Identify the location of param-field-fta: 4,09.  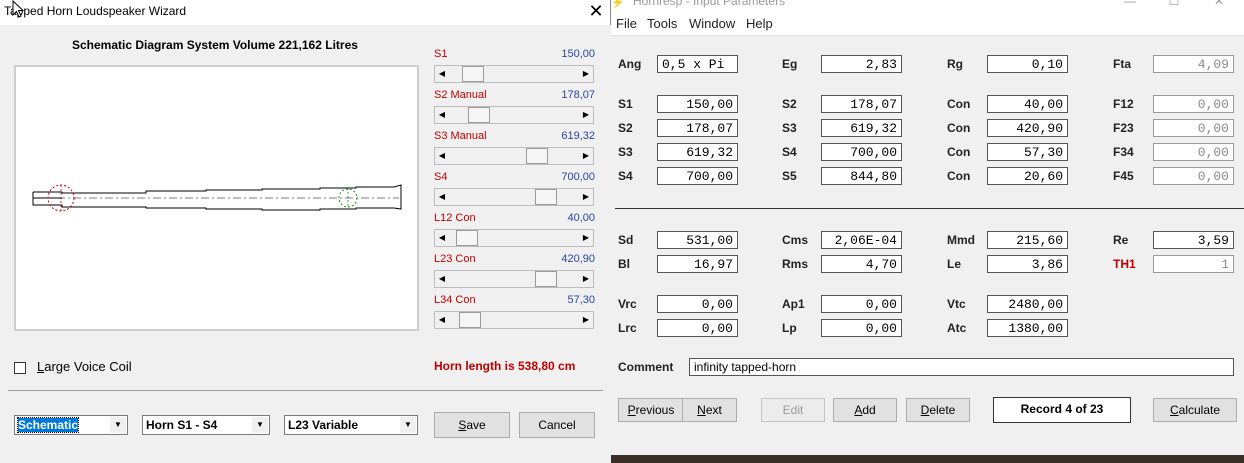
(1193, 64).